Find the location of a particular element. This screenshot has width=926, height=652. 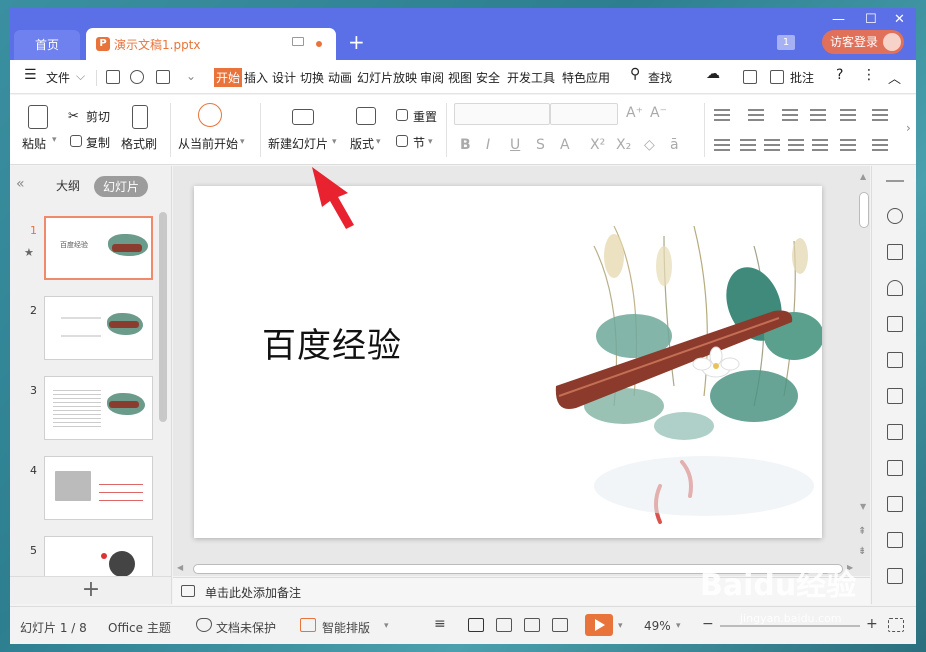

new-tab-button: + is located at coordinates (356, 42).